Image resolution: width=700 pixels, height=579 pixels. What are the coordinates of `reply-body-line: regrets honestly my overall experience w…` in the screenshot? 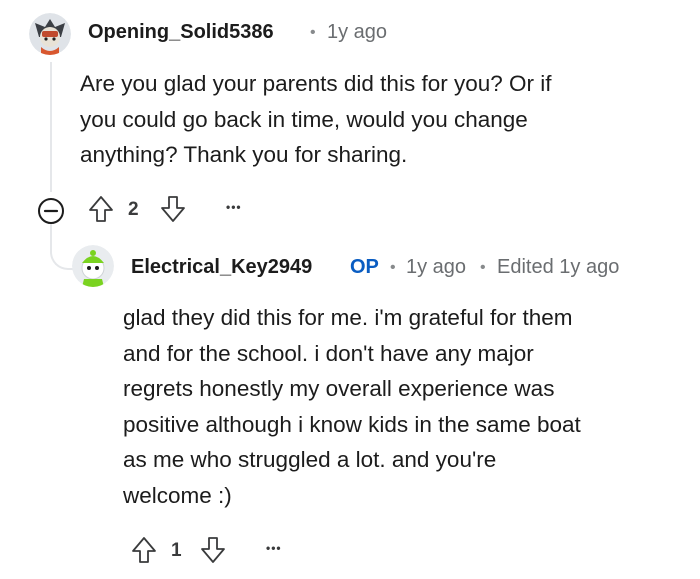 It's located at (339, 388).